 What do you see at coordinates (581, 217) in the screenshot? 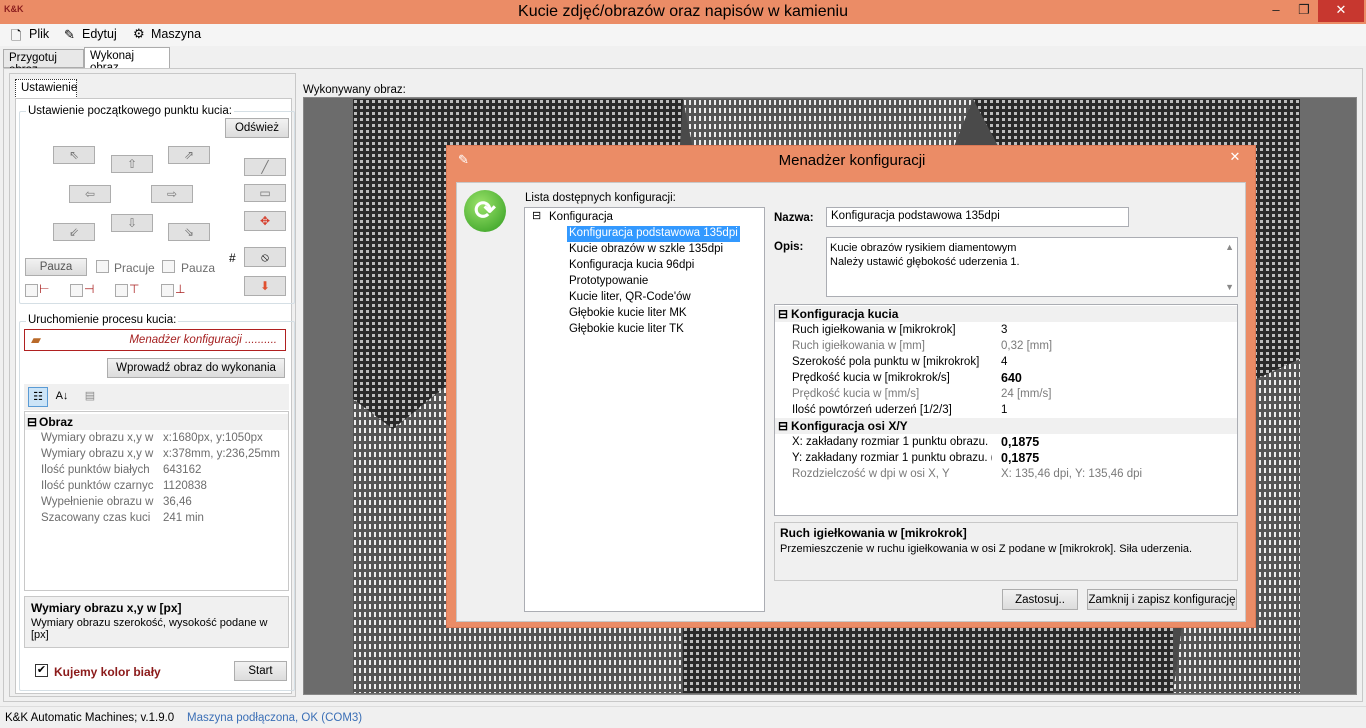
I see `tree-root: Konfiguracja` at bounding box center [581, 217].